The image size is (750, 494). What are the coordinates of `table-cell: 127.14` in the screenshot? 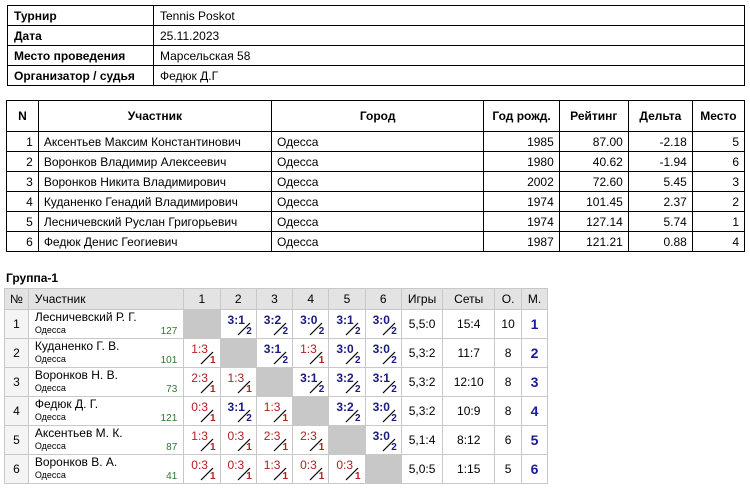 It's located at (593, 221).